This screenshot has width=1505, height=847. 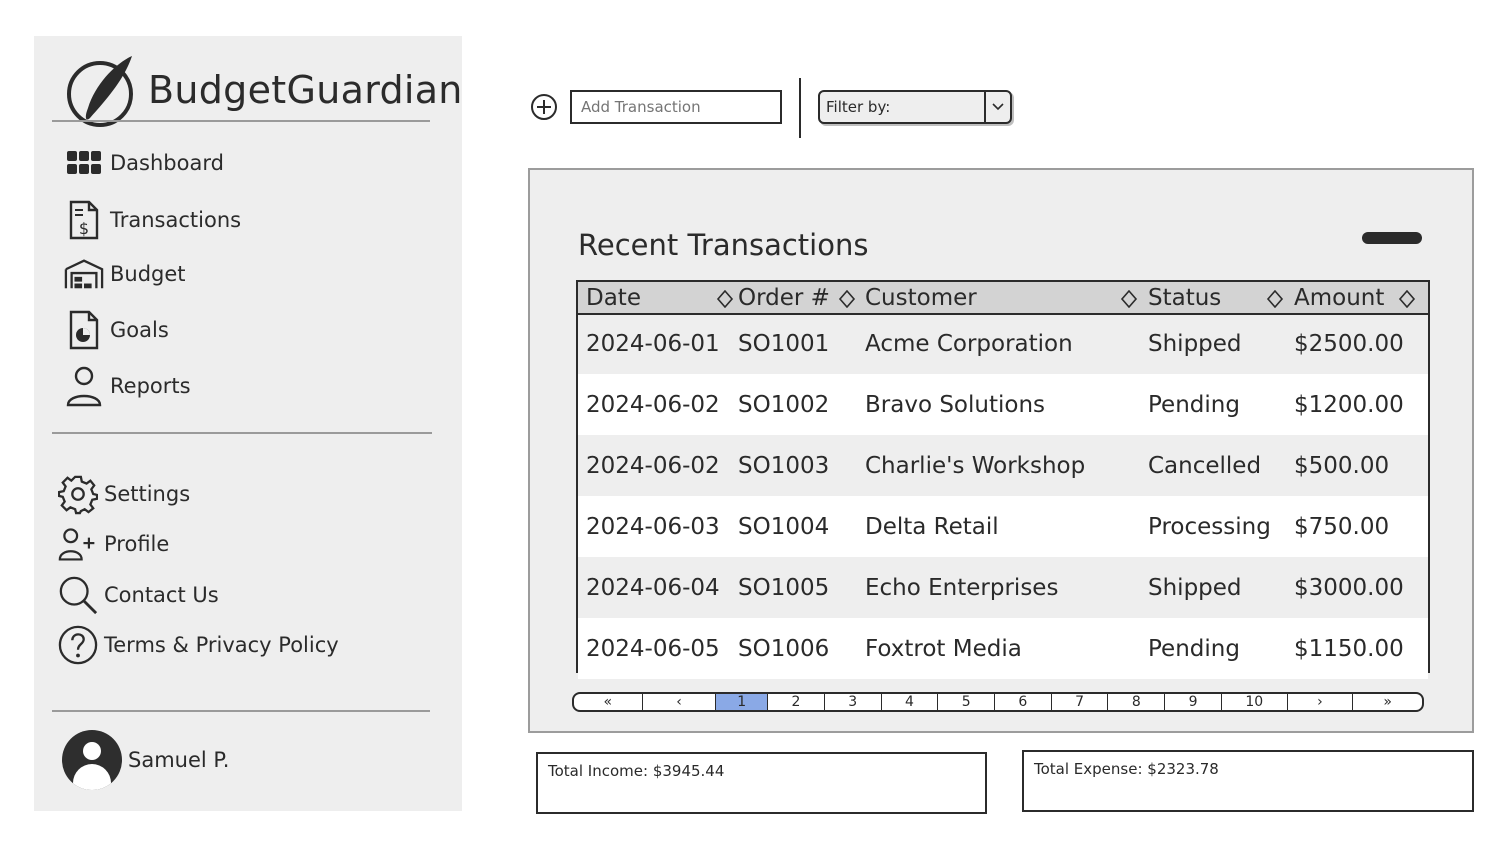 What do you see at coordinates (1342, 526) in the screenshot?
I see `cell-amount: $750.00` at bounding box center [1342, 526].